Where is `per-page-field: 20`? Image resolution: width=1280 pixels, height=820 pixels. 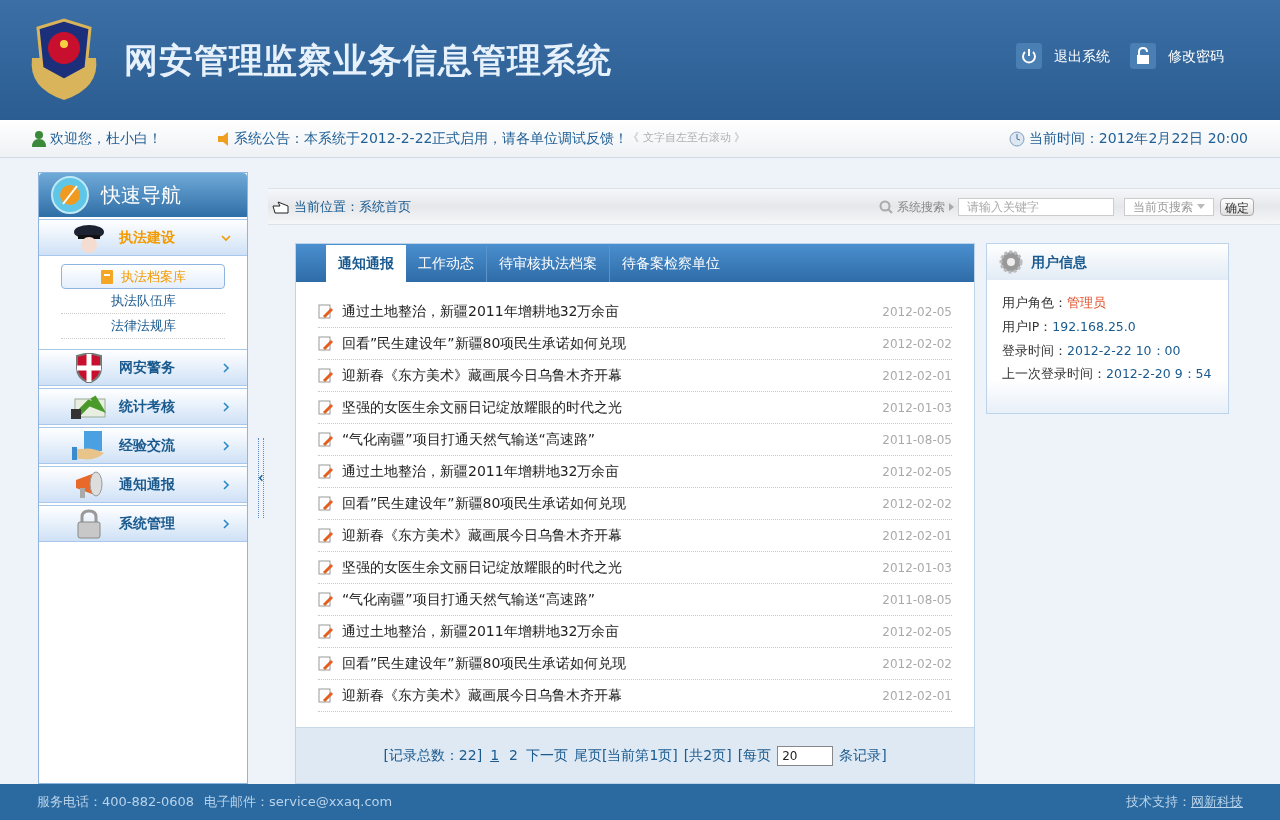 per-page-field: 20 is located at coordinates (805, 755).